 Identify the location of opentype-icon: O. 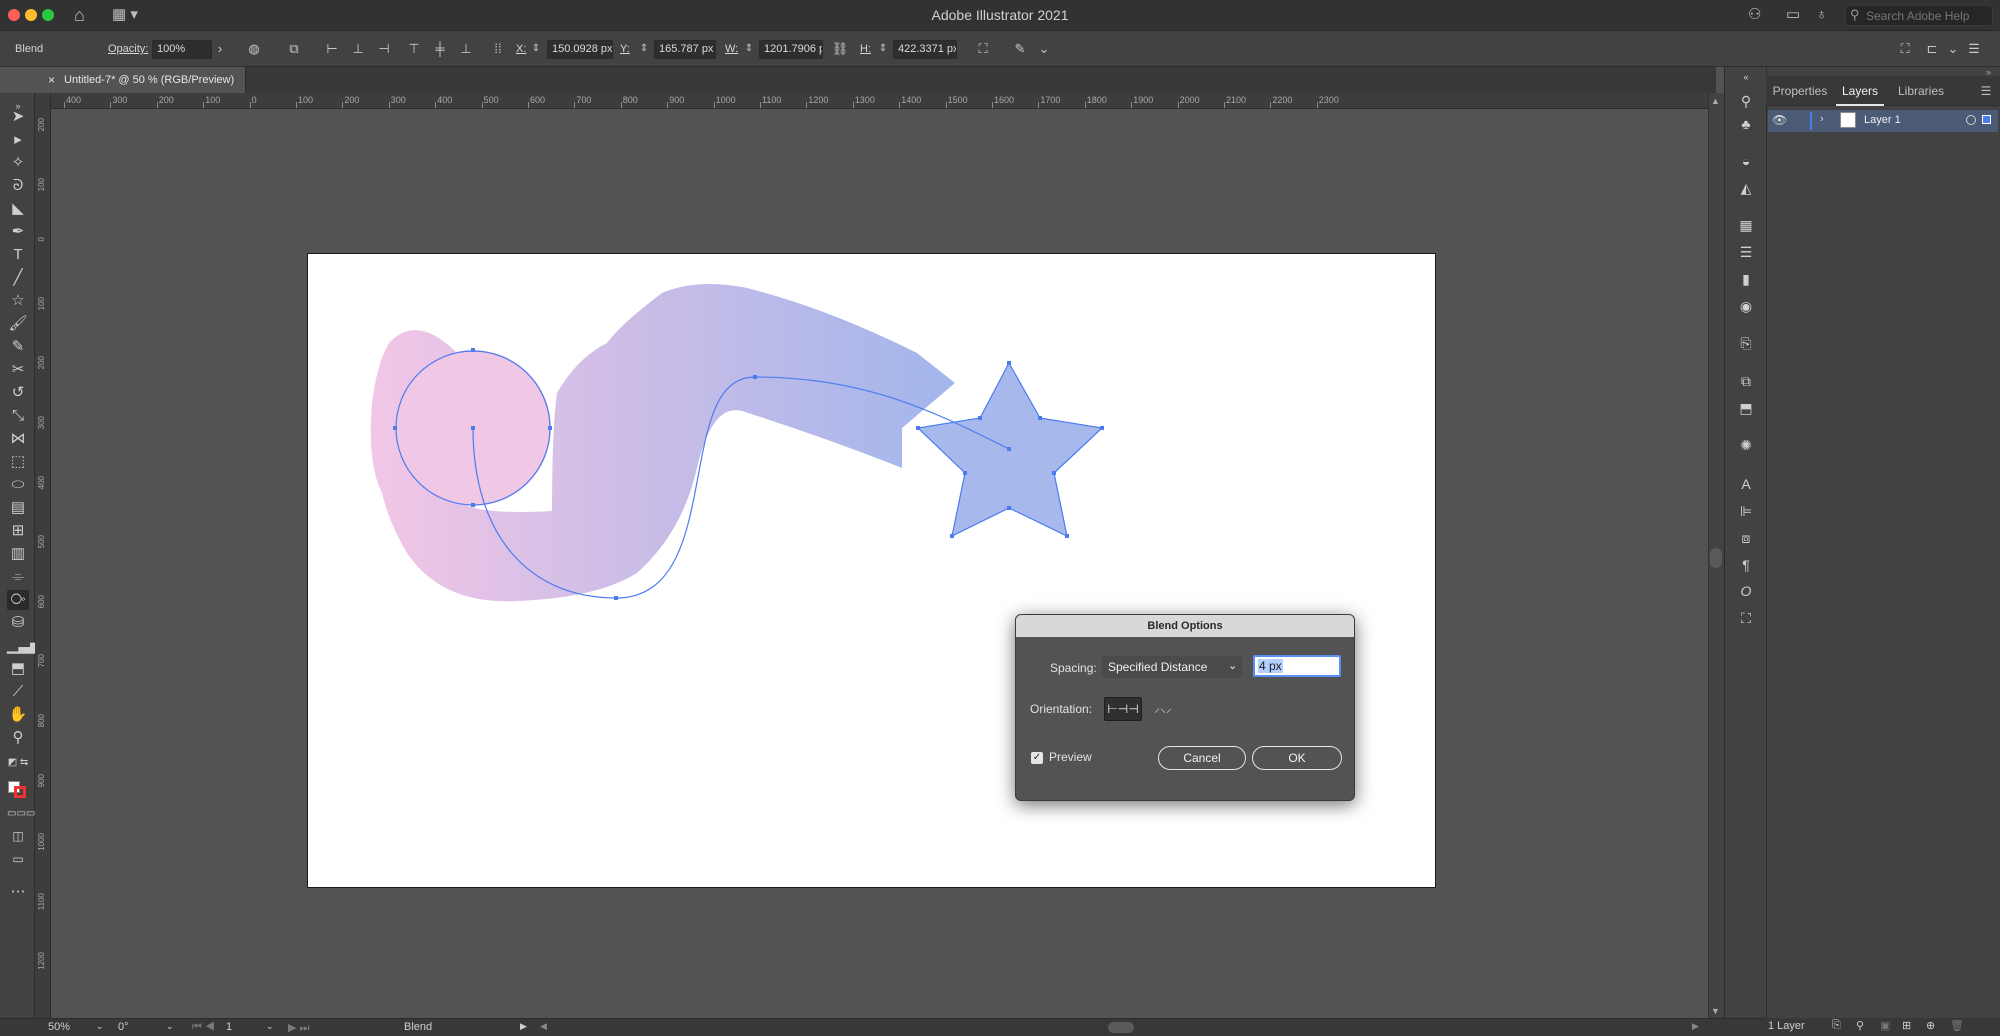
(1746, 591).